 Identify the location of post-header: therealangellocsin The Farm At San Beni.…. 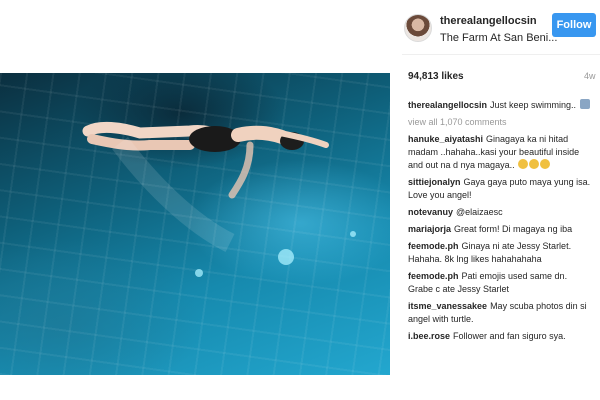
(501, 28).